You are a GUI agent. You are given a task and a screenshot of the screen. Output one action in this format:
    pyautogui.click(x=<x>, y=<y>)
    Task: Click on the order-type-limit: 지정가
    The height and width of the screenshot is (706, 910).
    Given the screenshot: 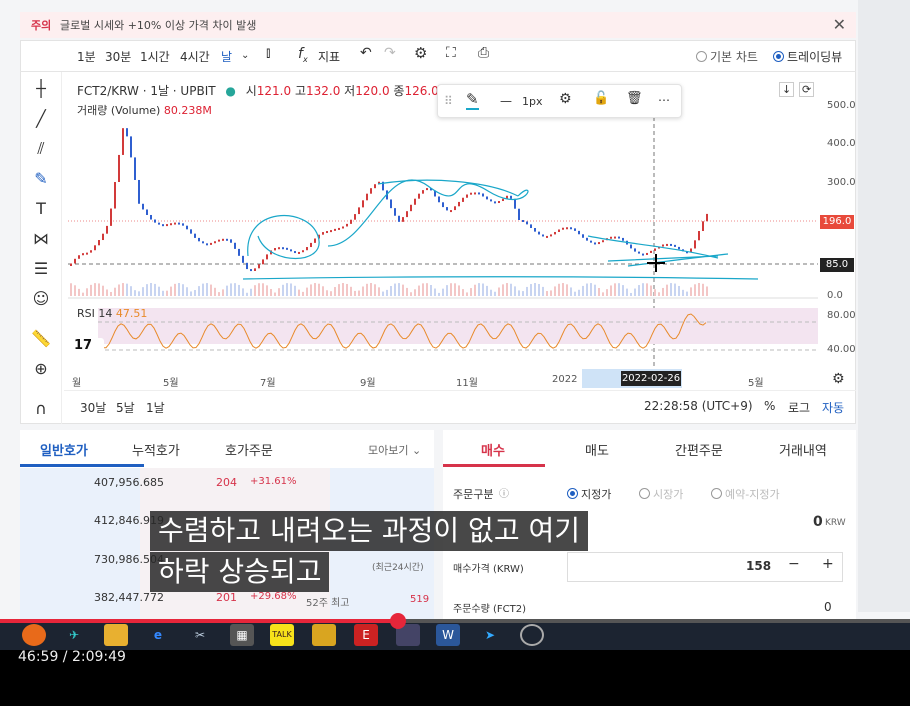 What is the action you would take?
    pyautogui.click(x=589, y=494)
    